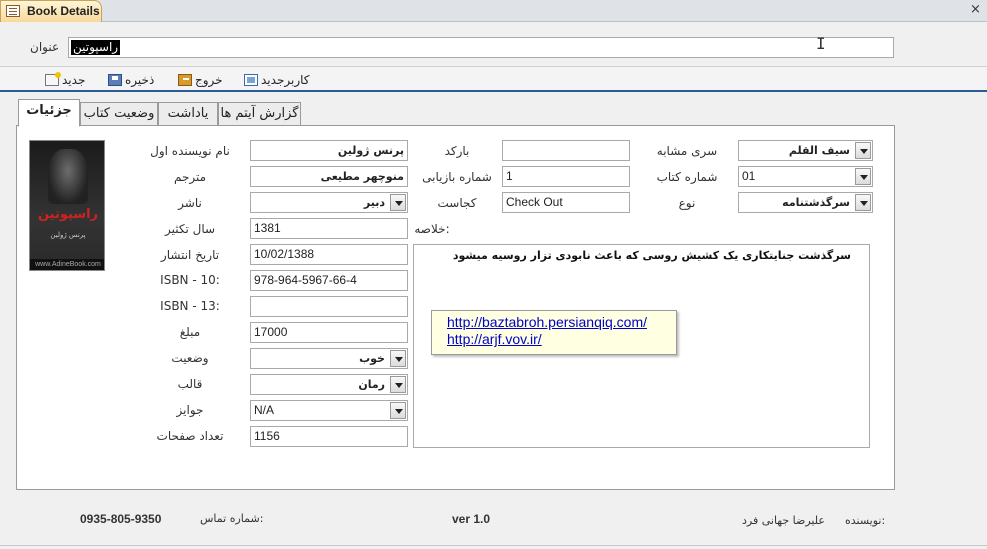  What do you see at coordinates (68, 235) in the screenshot?
I see `cover-author: پرنس ژولین` at bounding box center [68, 235].